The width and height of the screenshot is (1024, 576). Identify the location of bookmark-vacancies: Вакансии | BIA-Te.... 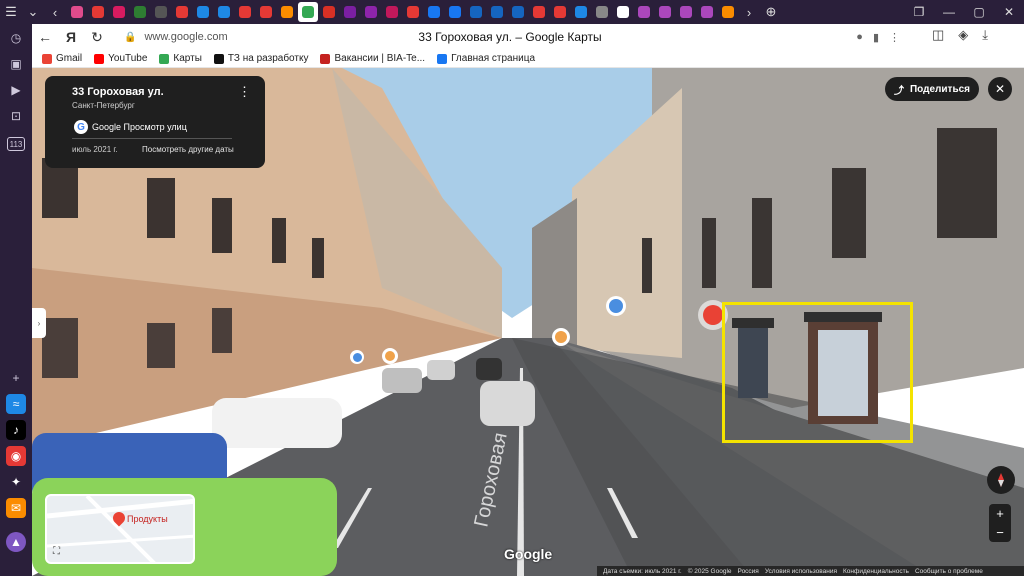
(372, 58).